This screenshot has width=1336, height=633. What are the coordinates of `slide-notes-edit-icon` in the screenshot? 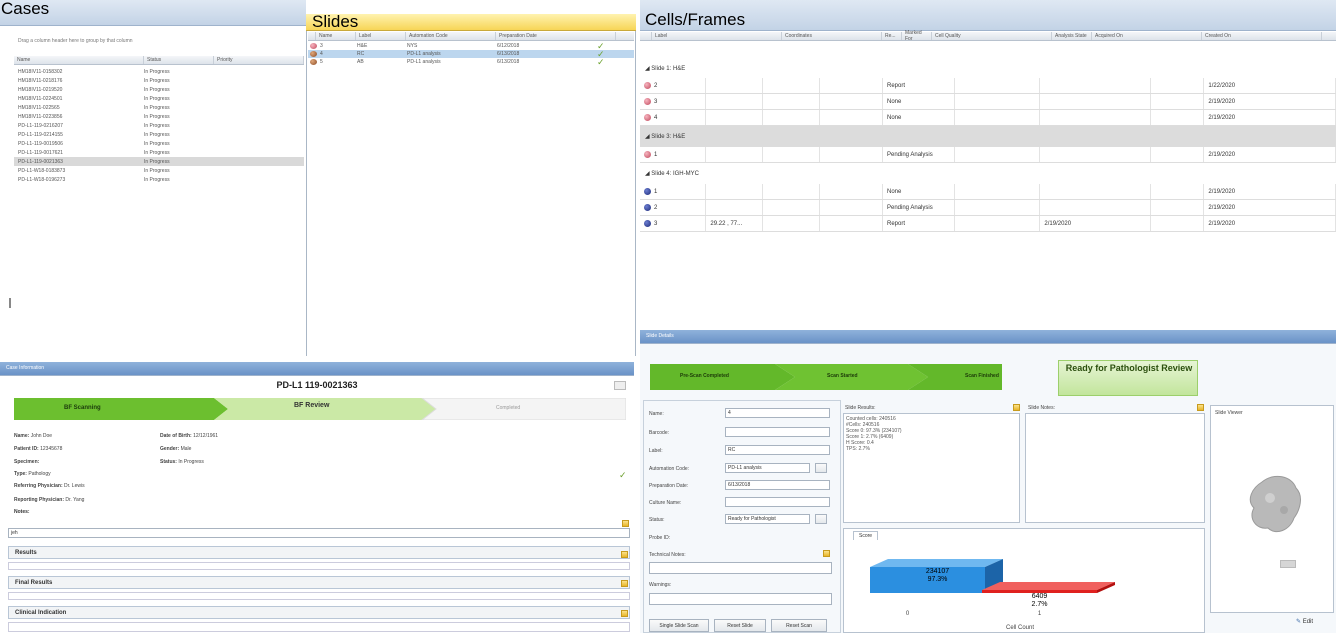 It's located at (1200, 408).